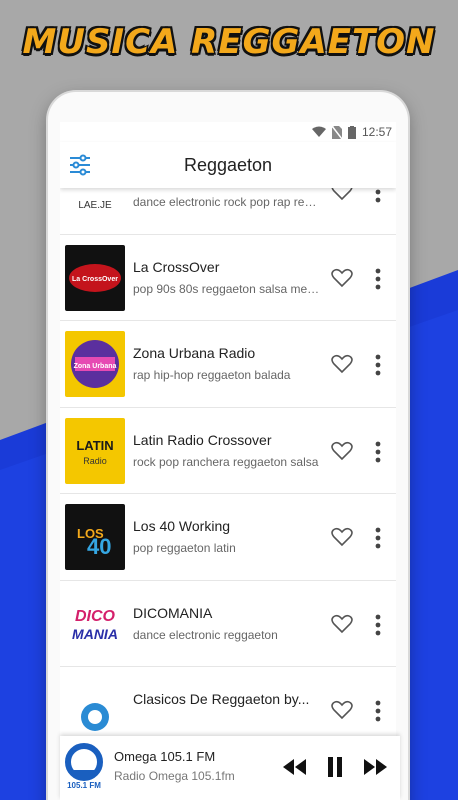  Describe the element at coordinates (228, 288) in the screenshot. I see `station-genres: pop 90s 80s reggaeton salsa merengue` at that location.